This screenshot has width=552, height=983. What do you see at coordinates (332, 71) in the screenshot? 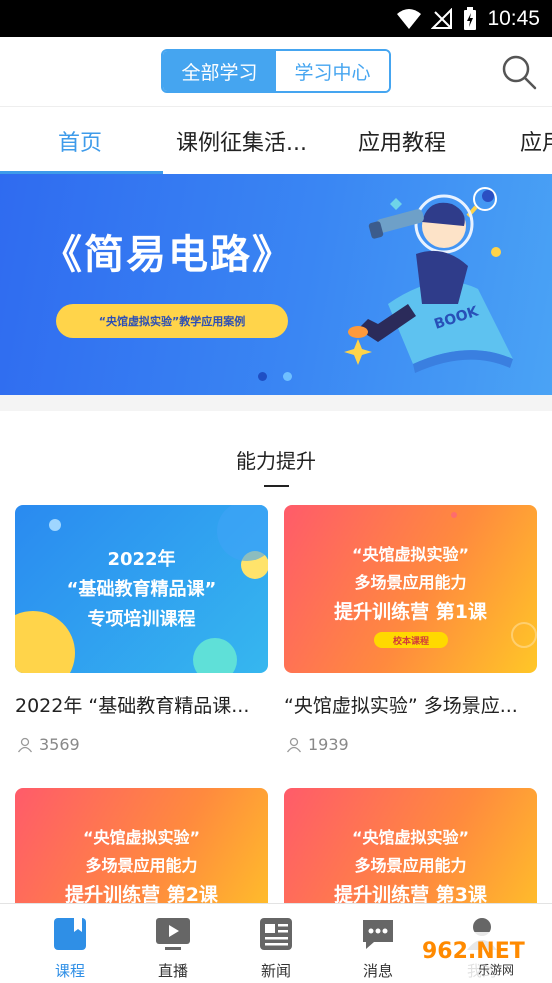
I see `segment-learning-center: 学习中心` at bounding box center [332, 71].